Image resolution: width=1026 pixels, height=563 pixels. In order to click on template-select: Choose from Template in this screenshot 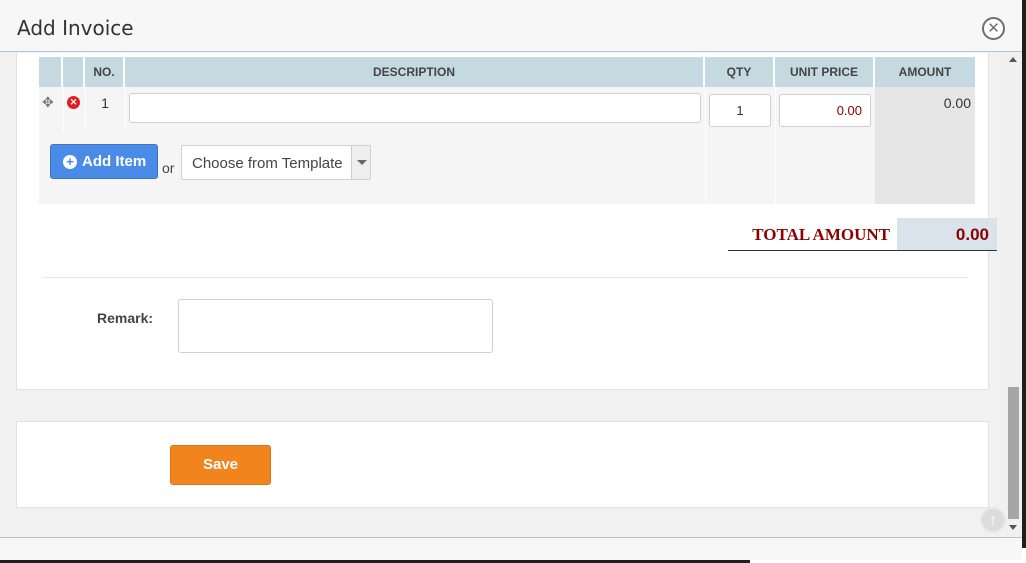, I will do `click(276, 162)`.